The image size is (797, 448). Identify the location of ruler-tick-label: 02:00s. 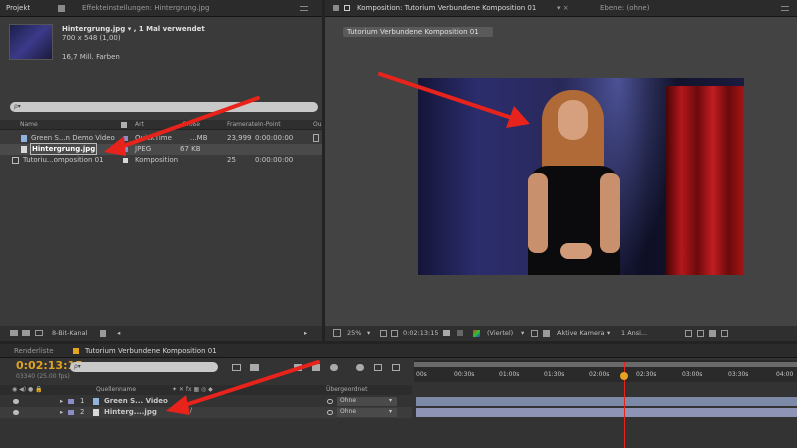
(599, 374).